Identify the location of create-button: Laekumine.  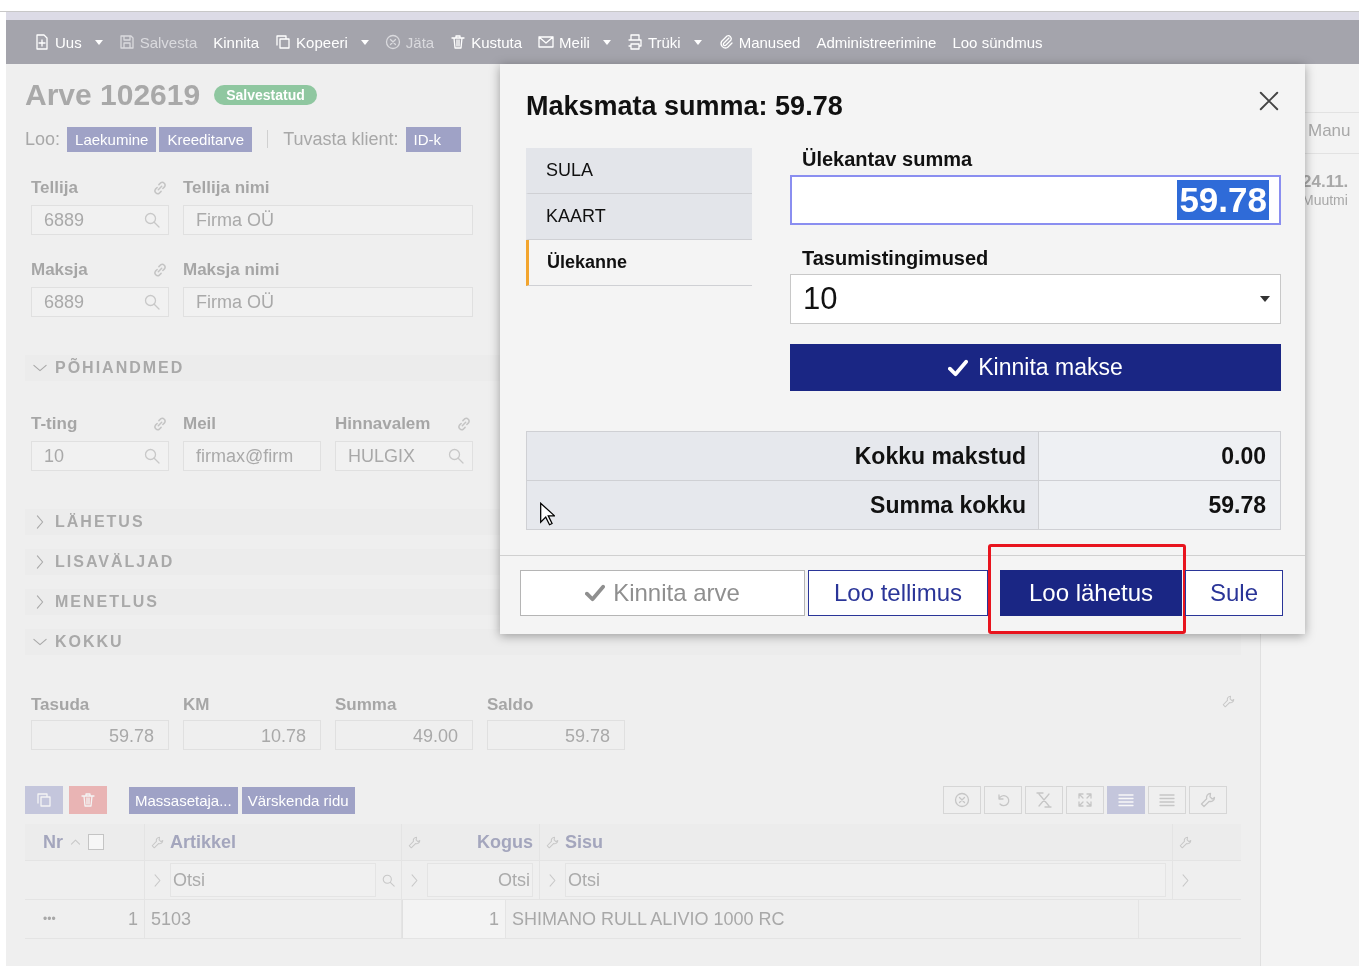
(112, 139).